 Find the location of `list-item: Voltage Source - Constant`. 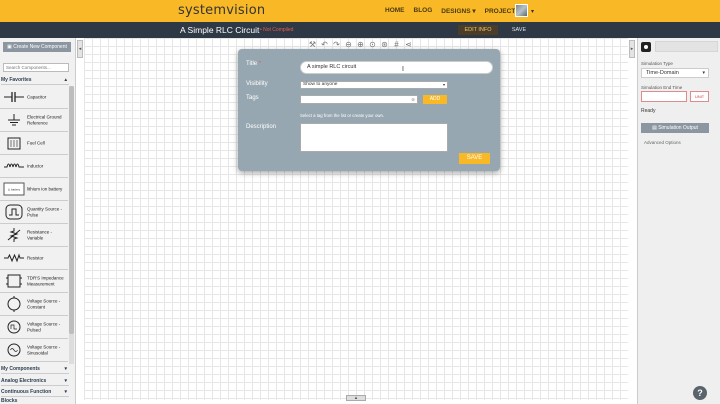

list-item: Voltage Source - Constant is located at coordinates (34, 304).